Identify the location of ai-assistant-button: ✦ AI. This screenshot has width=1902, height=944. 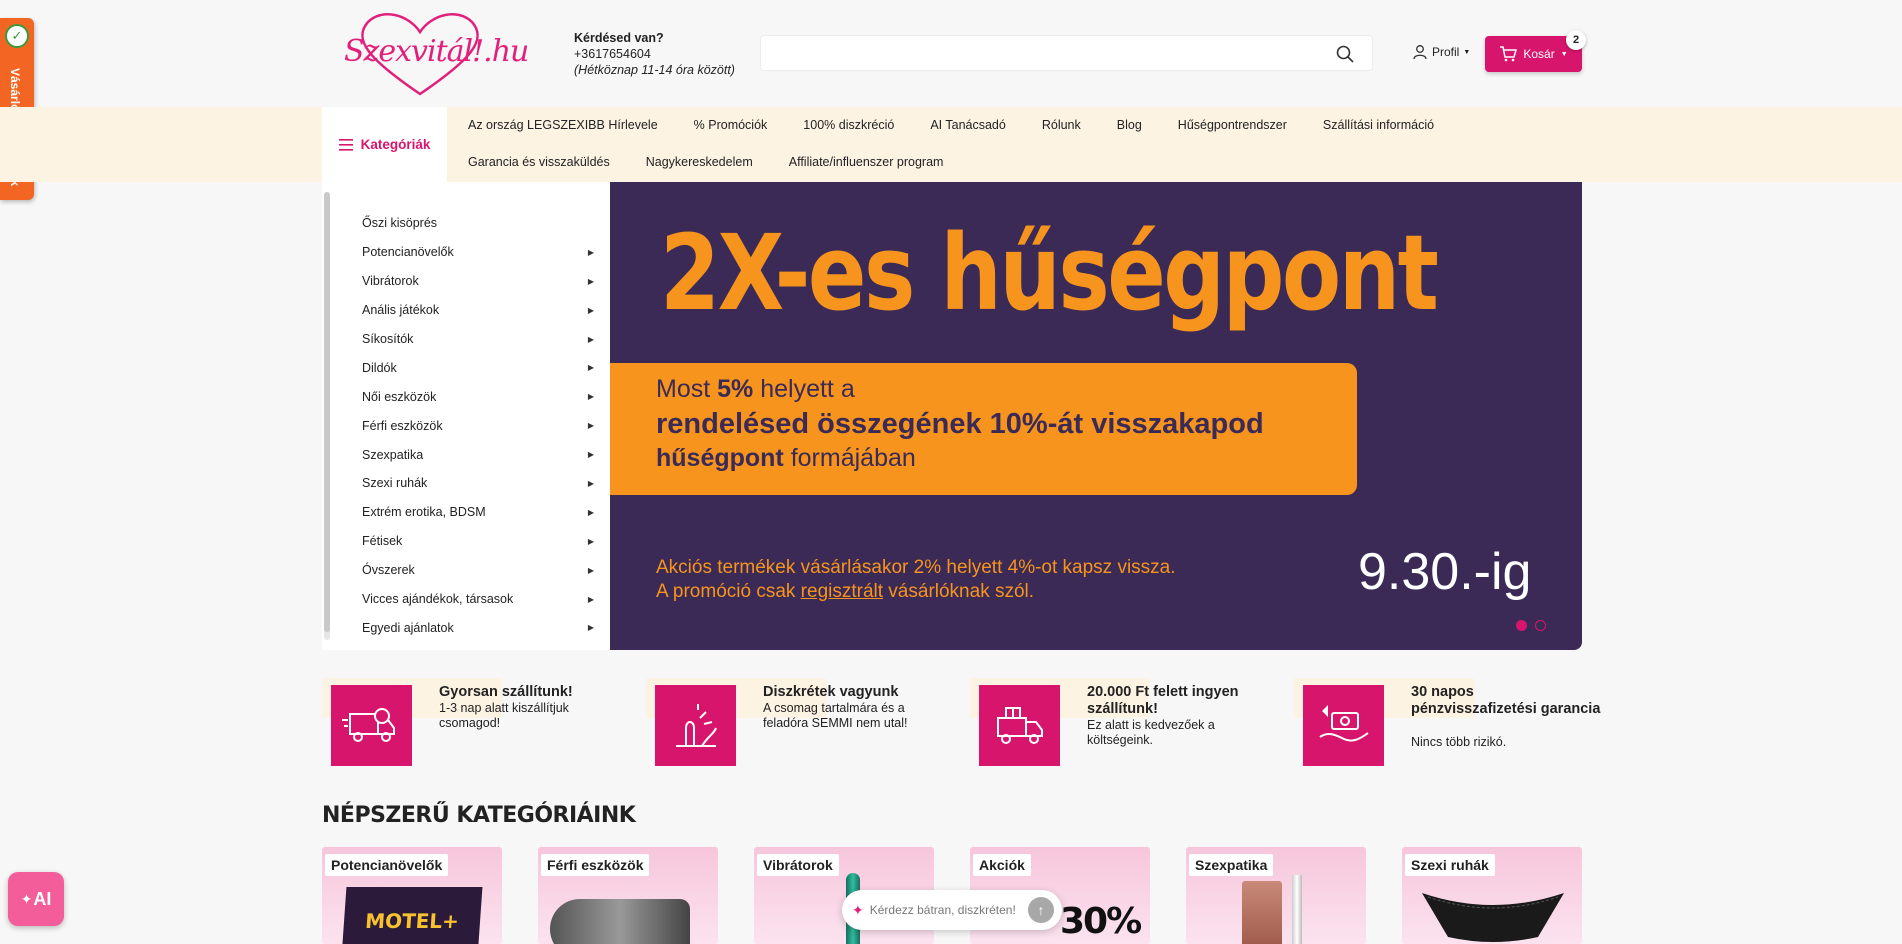
(36, 899).